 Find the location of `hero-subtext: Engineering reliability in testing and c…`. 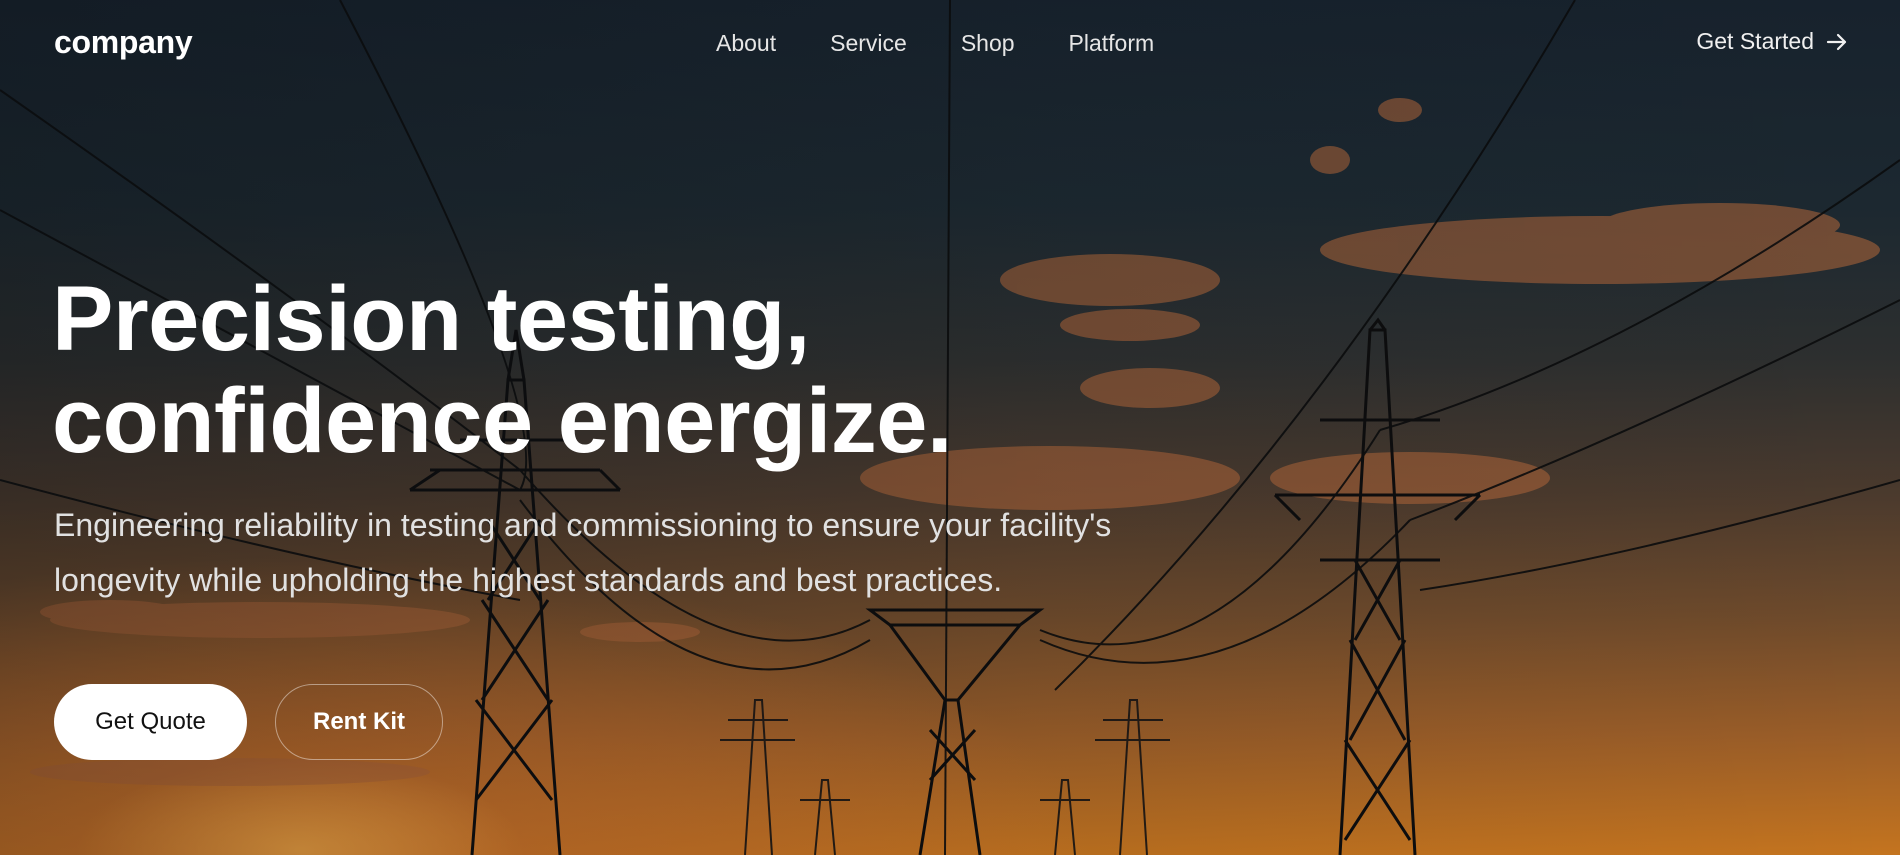

hero-subtext: Engineering reliability in testing and c… is located at coordinates (684, 553).